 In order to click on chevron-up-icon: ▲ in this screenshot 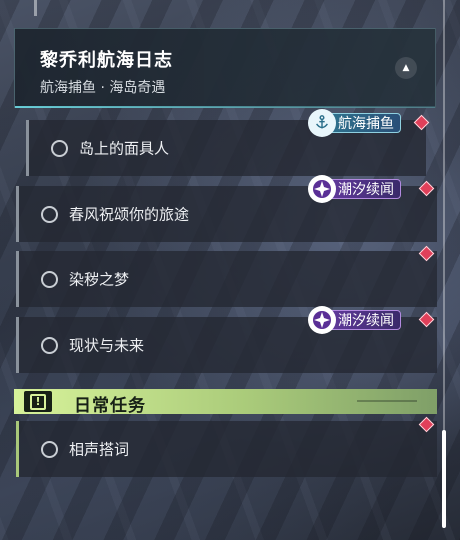, I will do `click(406, 68)`.